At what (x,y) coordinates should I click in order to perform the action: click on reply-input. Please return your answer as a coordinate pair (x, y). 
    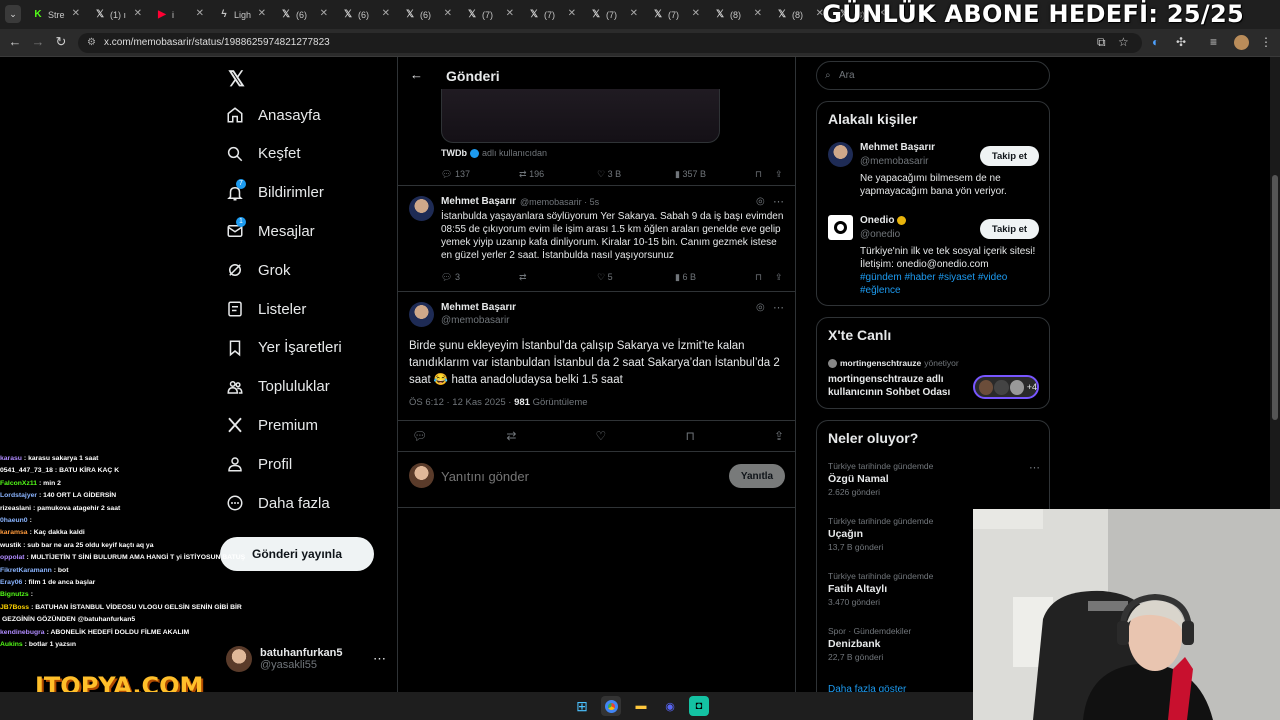
    Looking at the image, I should click on (576, 476).